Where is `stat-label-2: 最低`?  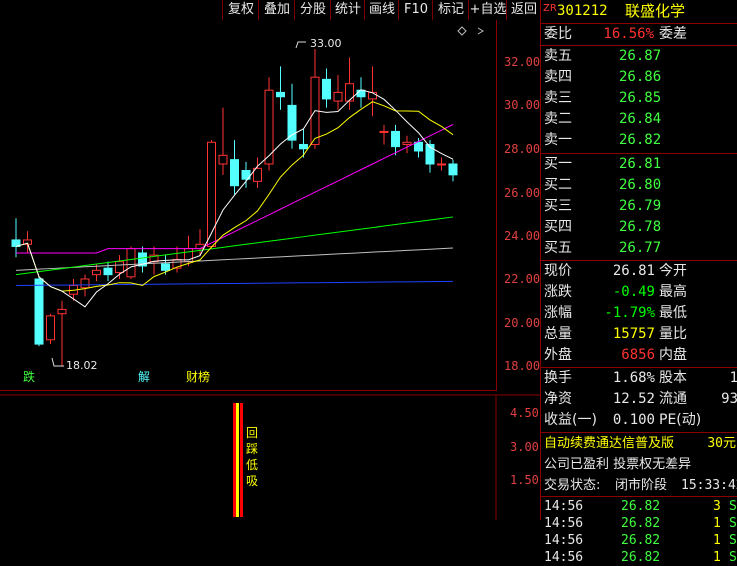
stat-label-2: 最低 is located at coordinates (673, 313).